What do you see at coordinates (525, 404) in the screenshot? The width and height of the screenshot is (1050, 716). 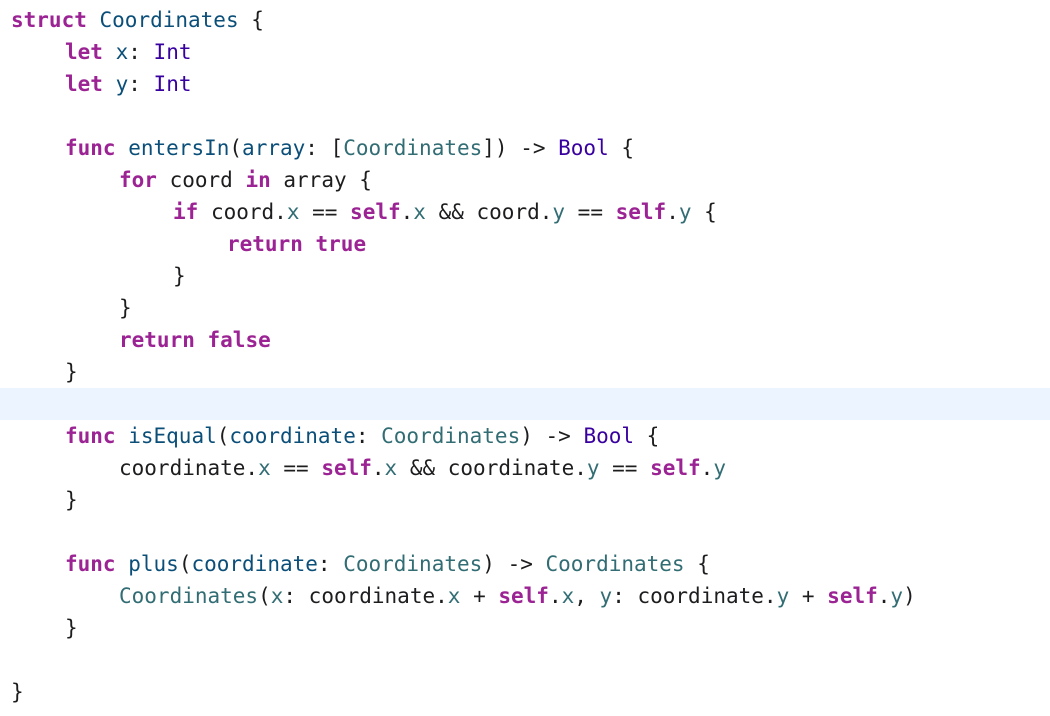 I see `code-line-current` at bounding box center [525, 404].